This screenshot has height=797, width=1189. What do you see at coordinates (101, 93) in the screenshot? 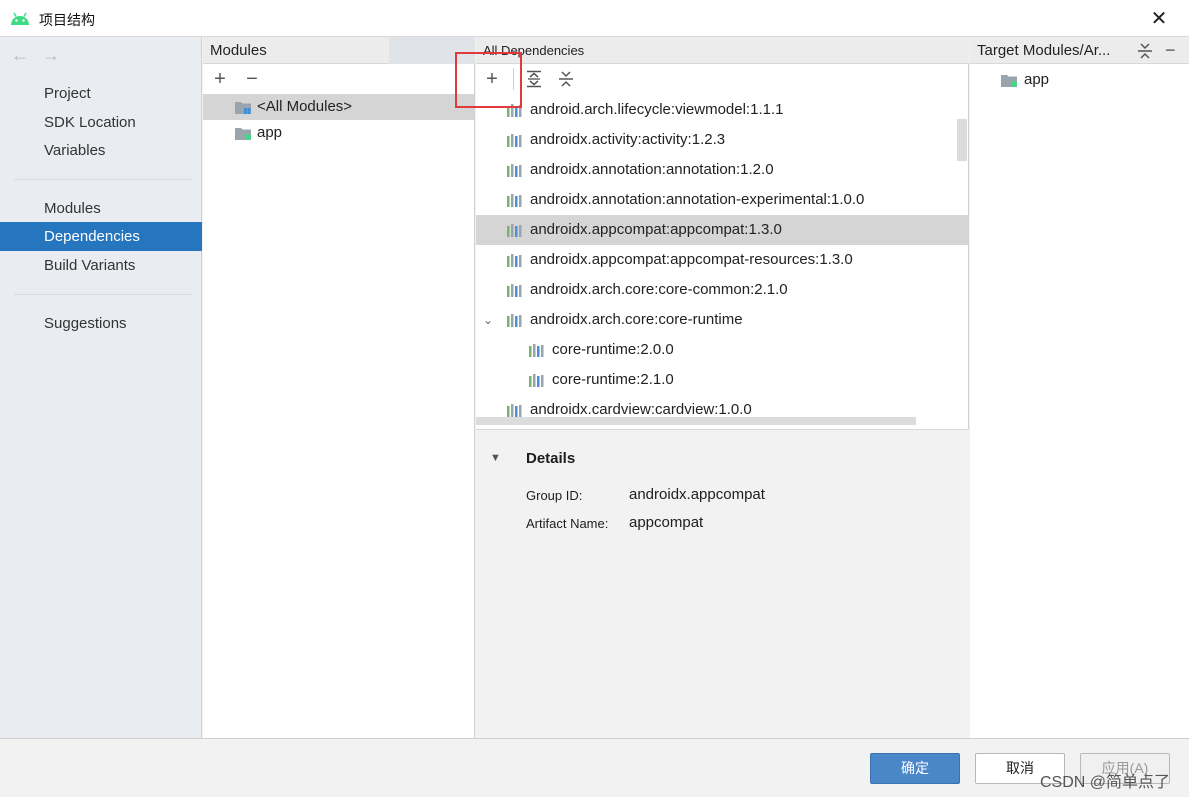
I see `sidebar-item-project: Project` at bounding box center [101, 93].